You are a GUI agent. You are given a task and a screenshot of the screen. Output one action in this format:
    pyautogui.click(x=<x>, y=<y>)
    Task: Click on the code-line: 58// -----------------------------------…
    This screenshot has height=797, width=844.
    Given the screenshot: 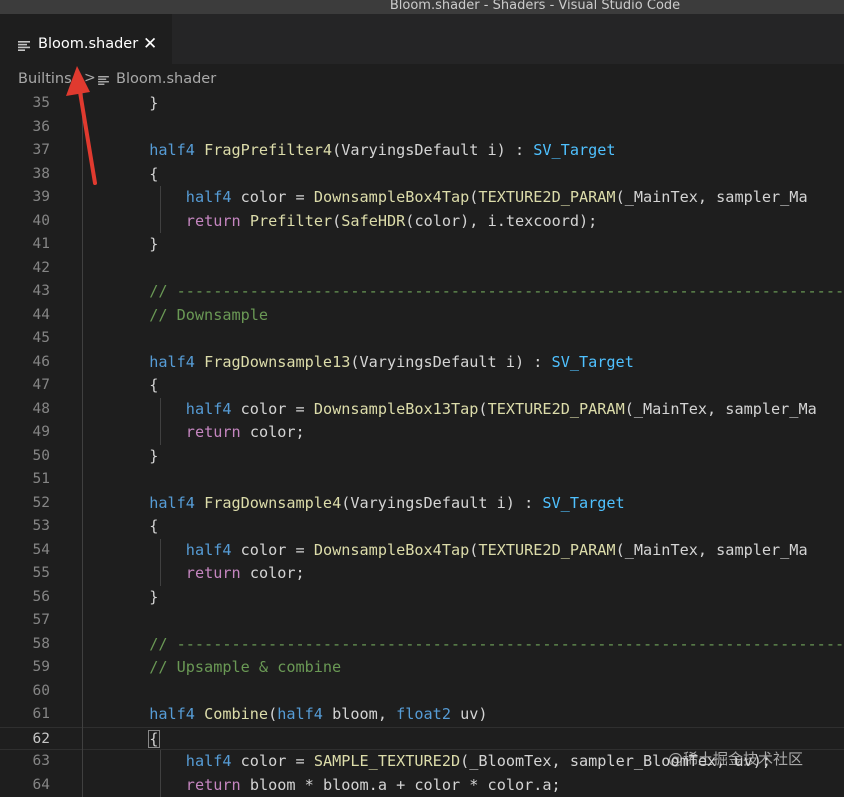 What is the action you would take?
    pyautogui.click(x=422, y=645)
    